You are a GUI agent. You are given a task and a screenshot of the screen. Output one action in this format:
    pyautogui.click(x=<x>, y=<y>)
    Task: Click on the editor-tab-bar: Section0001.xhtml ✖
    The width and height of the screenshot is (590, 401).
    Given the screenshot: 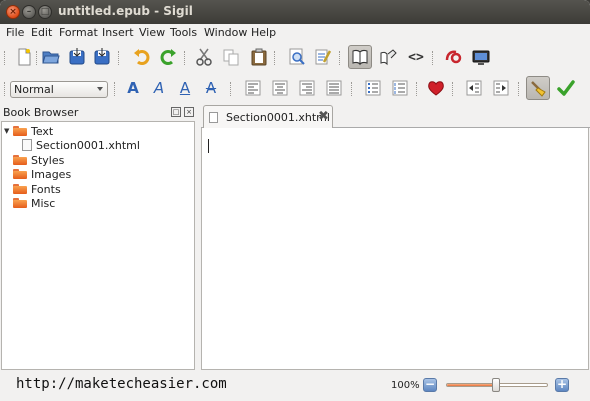 What is the action you would take?
    pyautogui.click(x=395, y=116)
    